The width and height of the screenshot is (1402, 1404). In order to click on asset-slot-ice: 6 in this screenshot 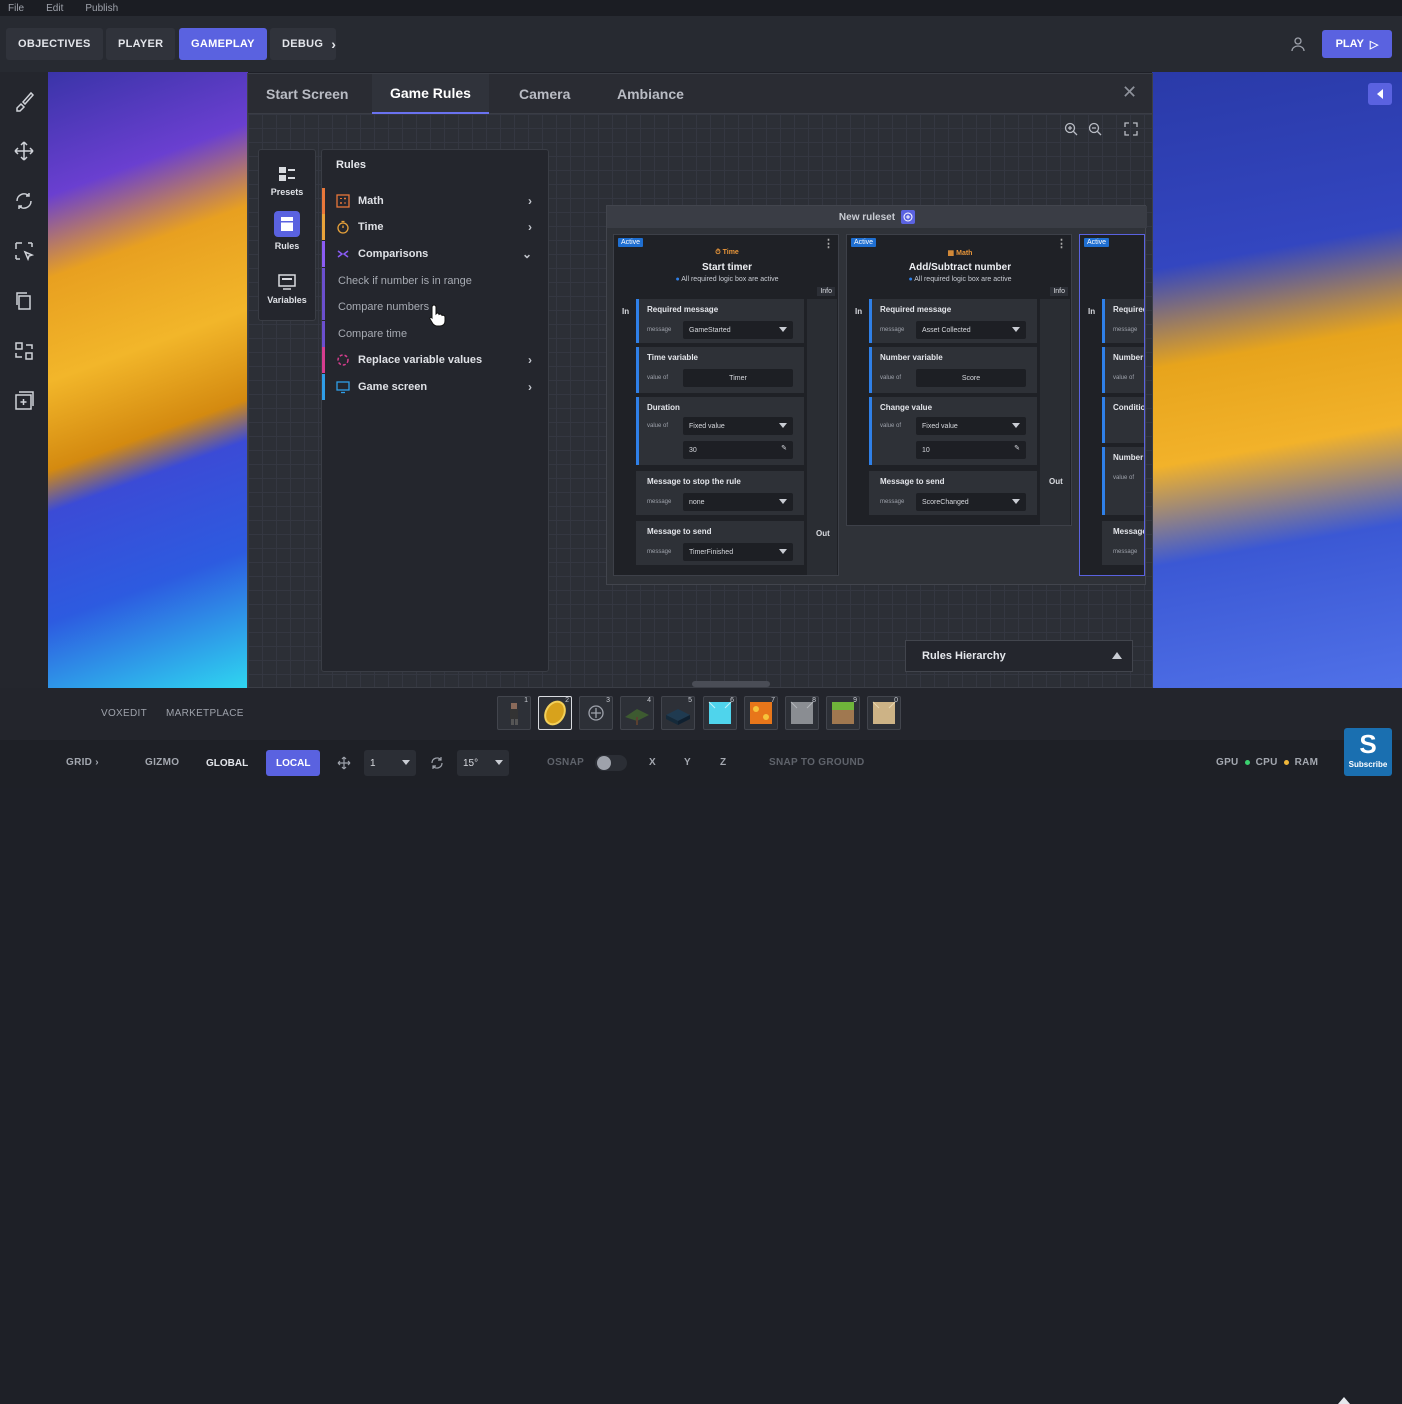, I will do `click(720, 713)`.